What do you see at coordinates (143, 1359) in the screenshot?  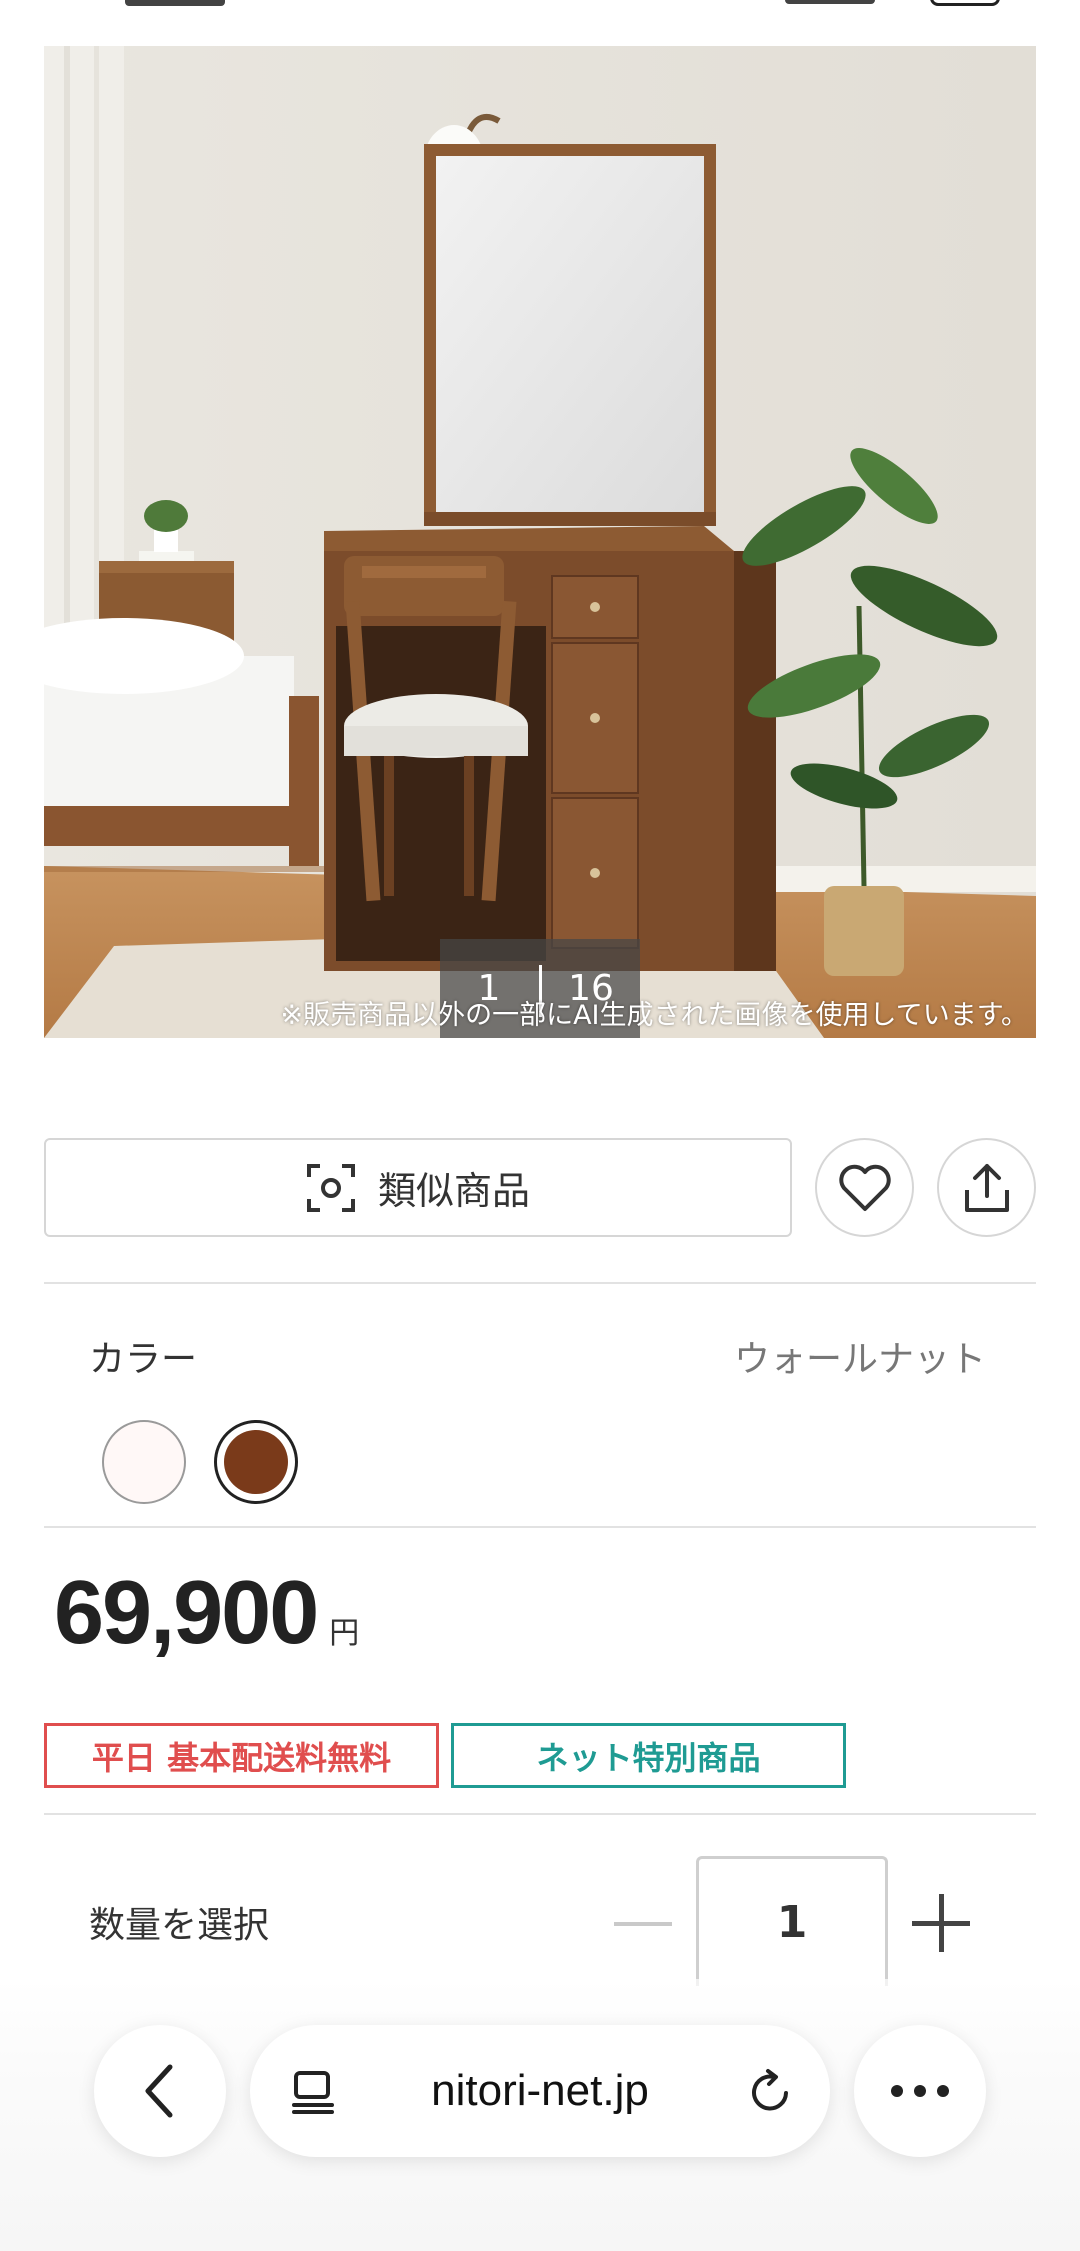 I see `color-title: カラー` at bounding box center [143, 1359].